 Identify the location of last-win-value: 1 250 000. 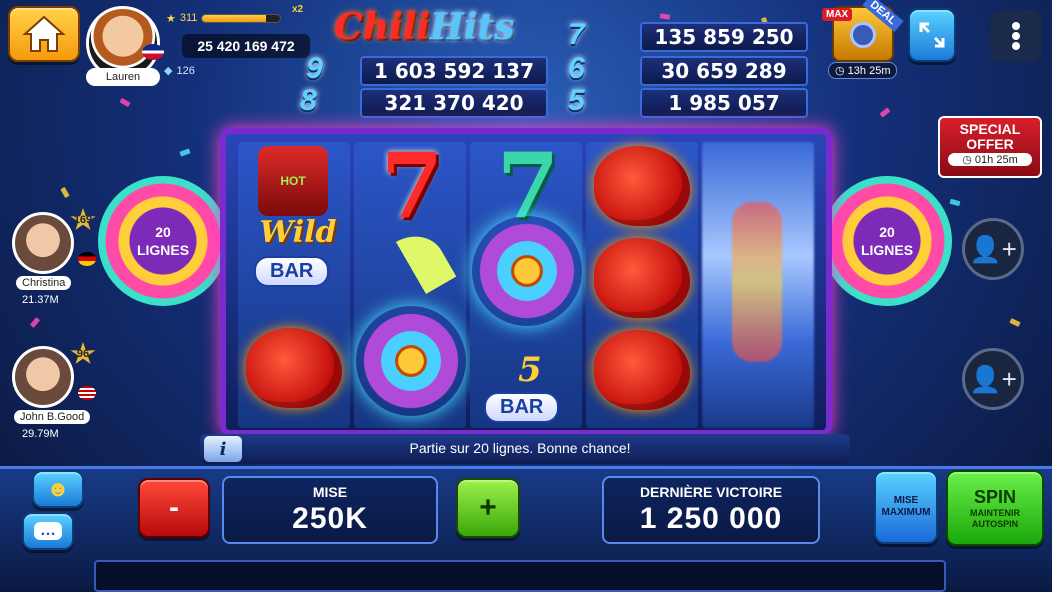
(711, 518).